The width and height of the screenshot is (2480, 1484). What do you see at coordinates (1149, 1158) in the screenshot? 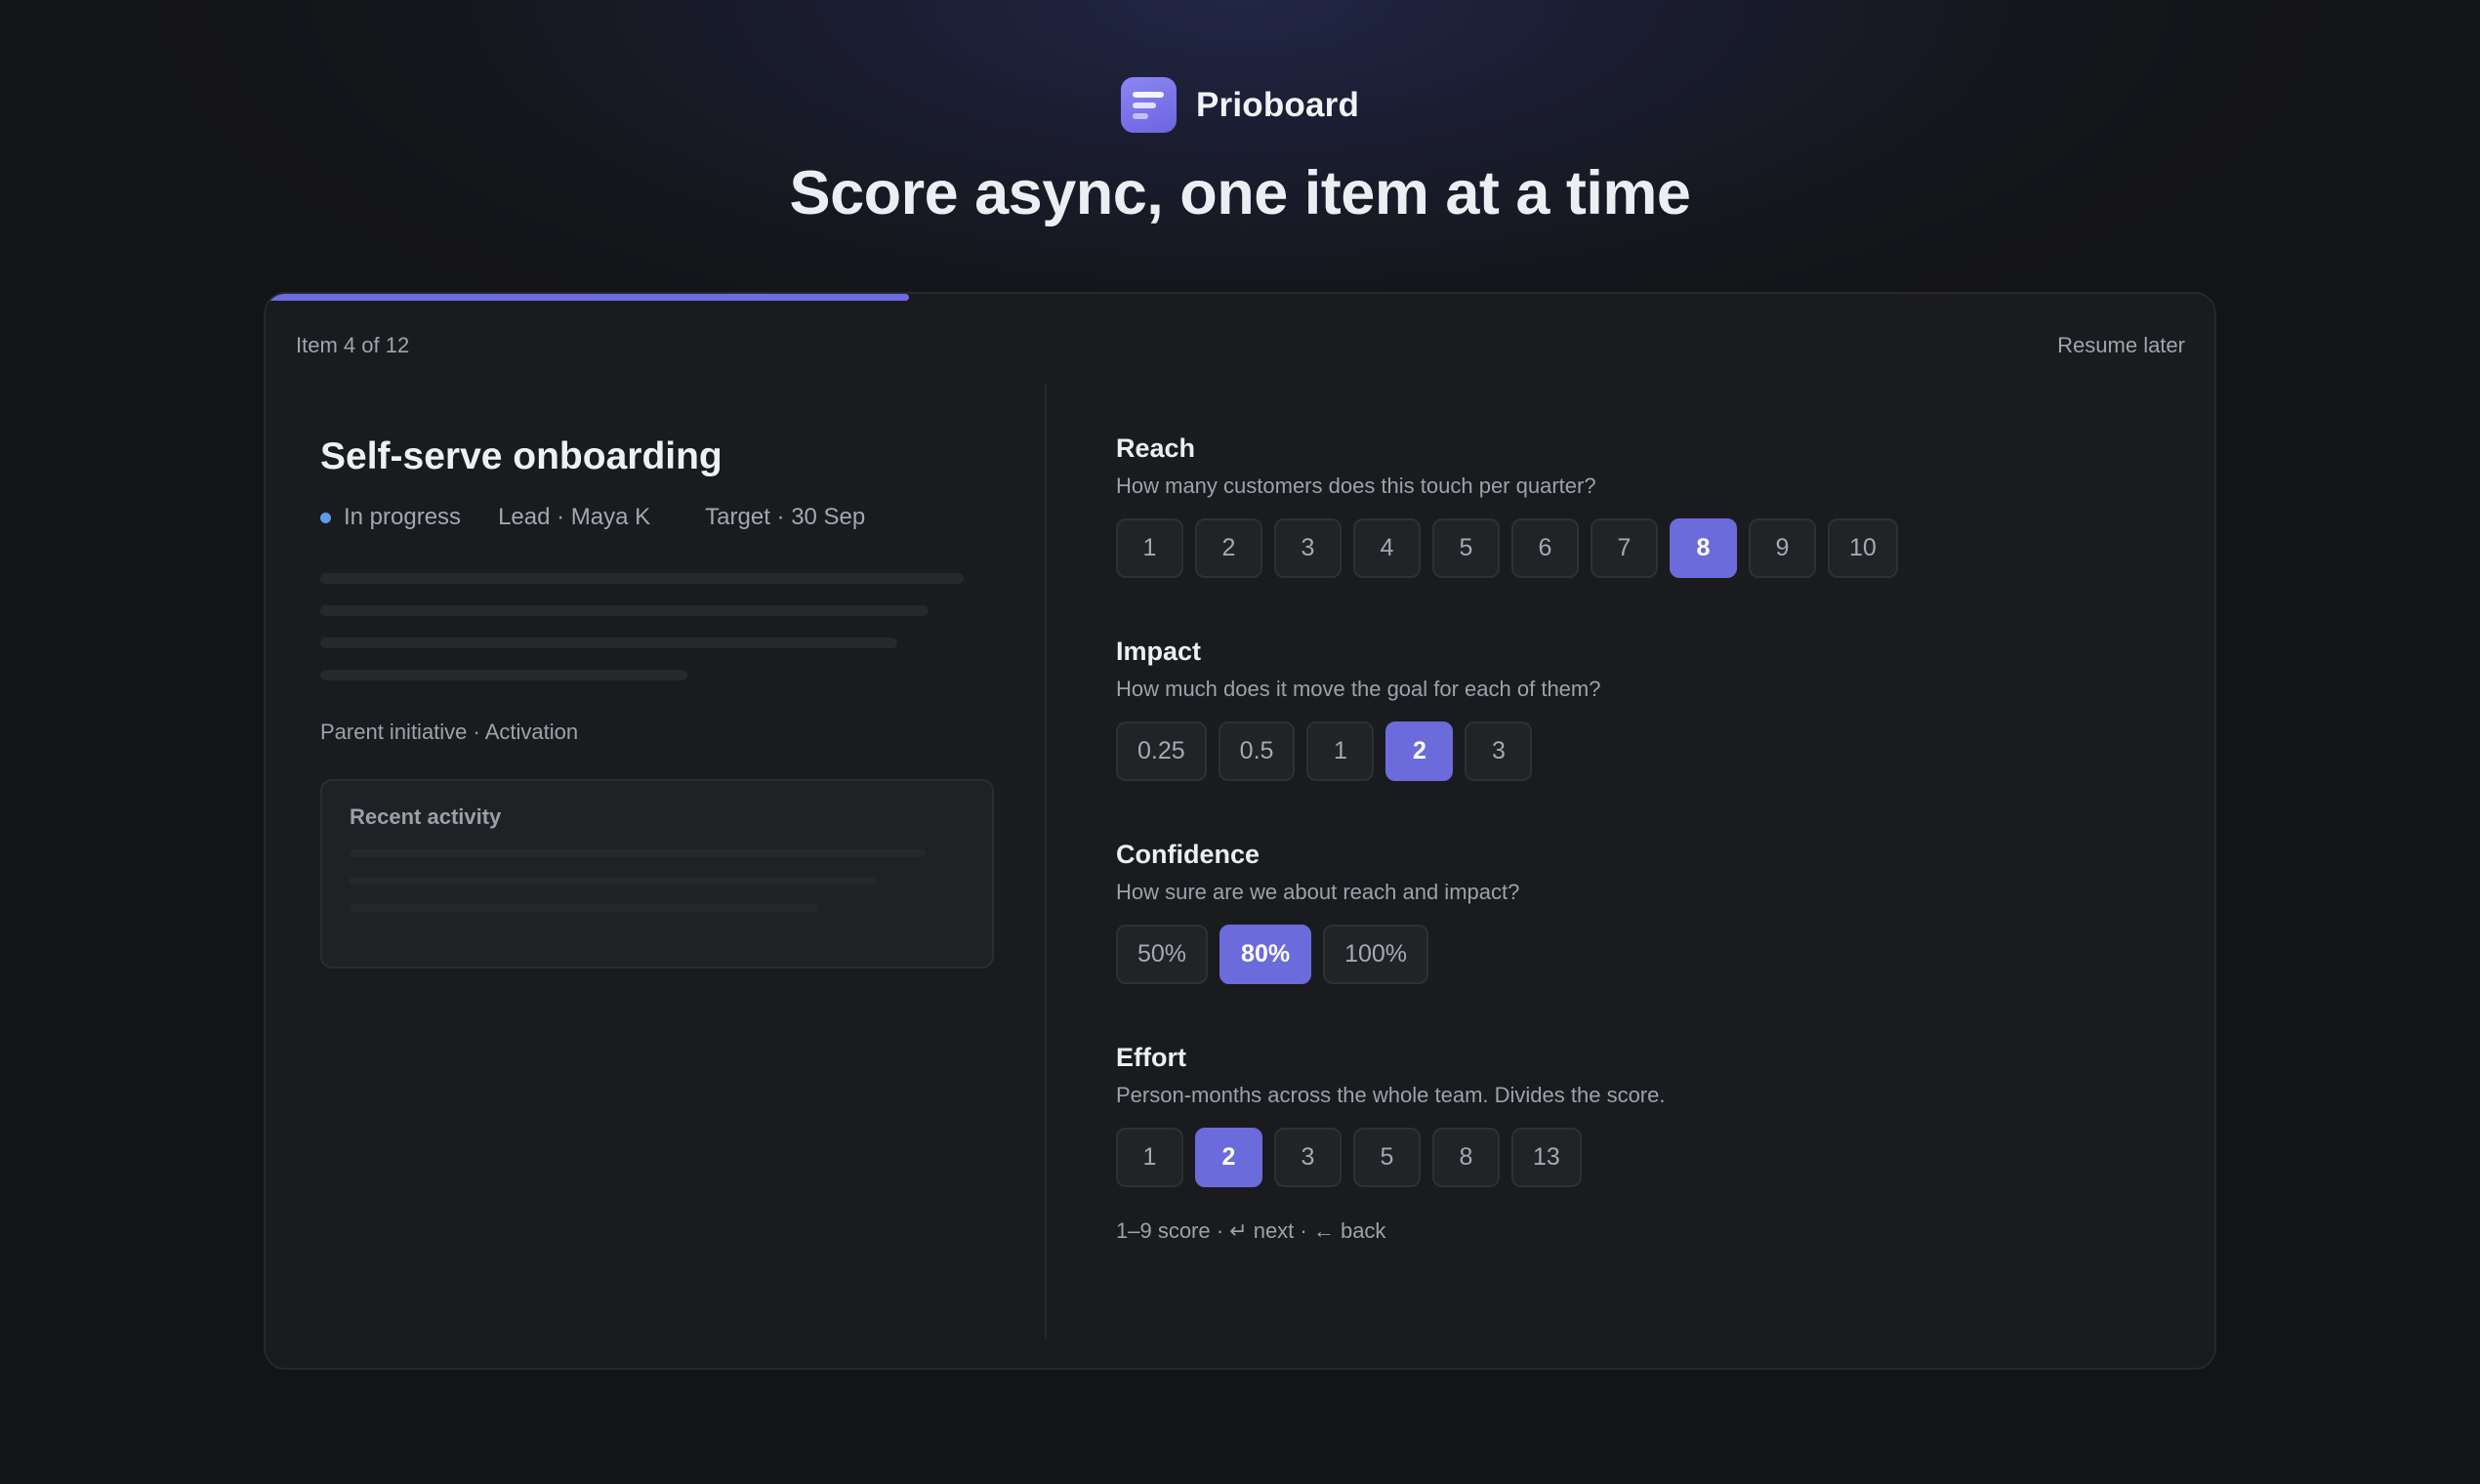
I see `effort-option-button: 1` at bounding box center [1149, 1158].